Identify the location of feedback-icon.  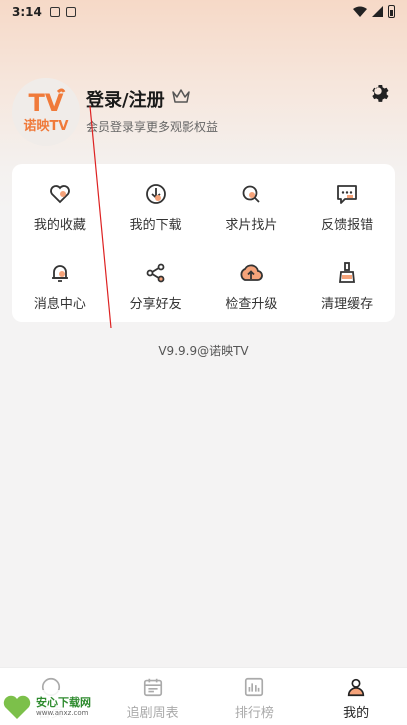
(347, 194).